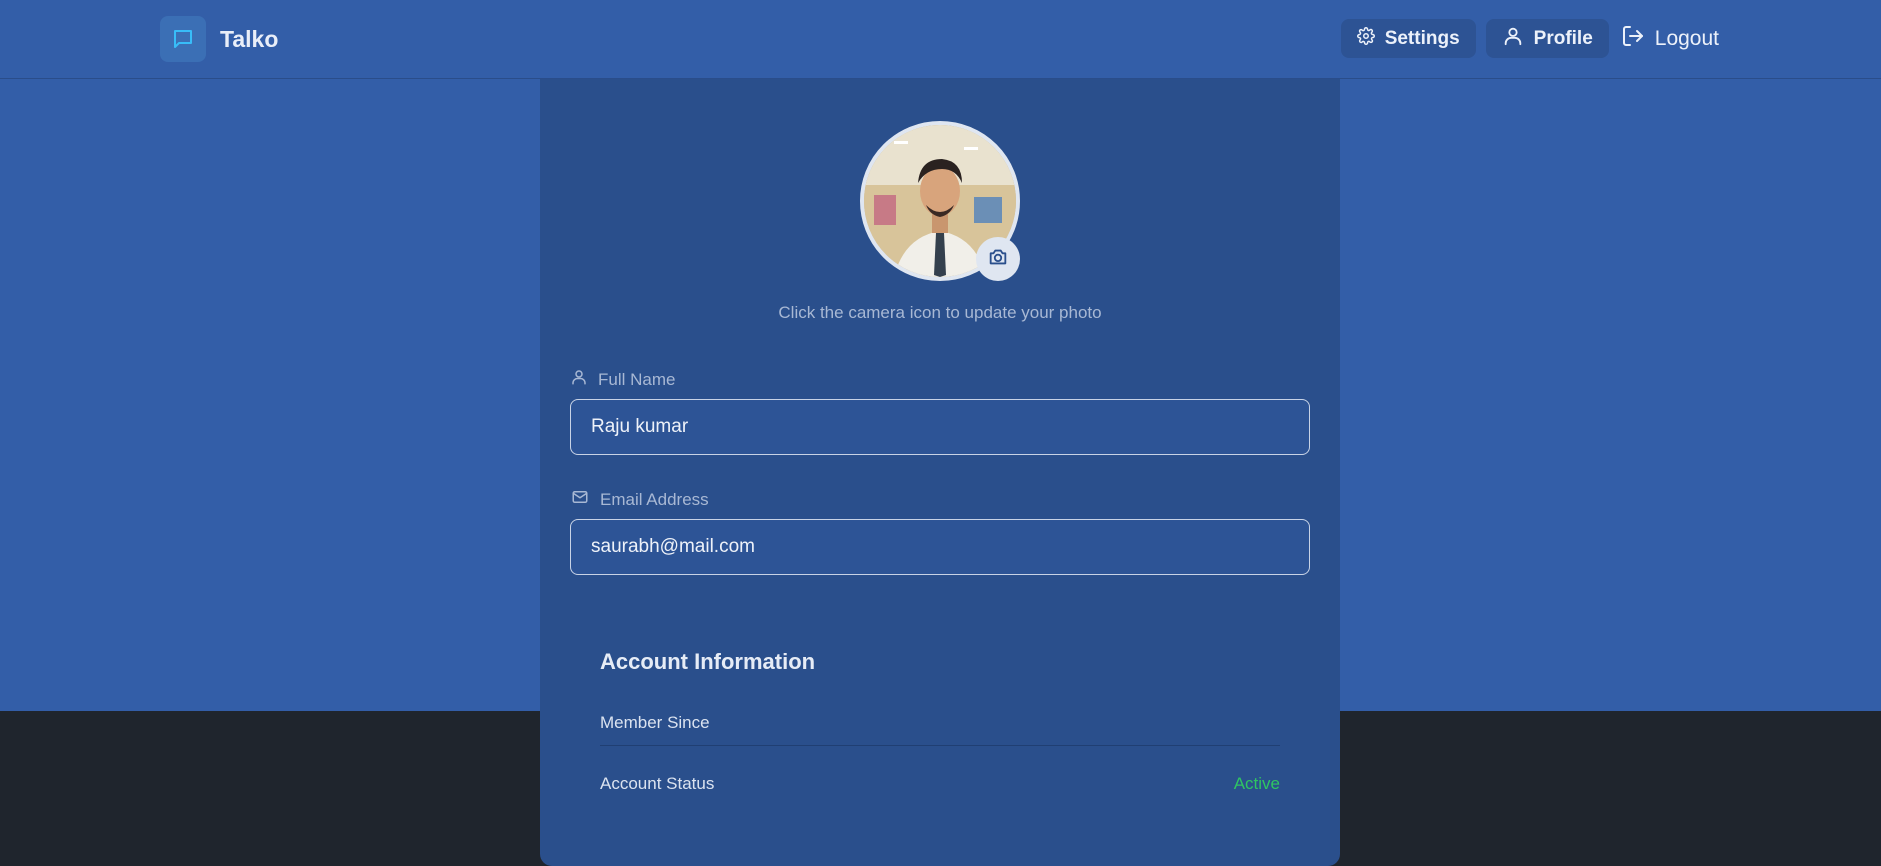 The width and height of the screenshot is (1881, 866). I want to click on account-info-title: Account Information, so click(708, 661).